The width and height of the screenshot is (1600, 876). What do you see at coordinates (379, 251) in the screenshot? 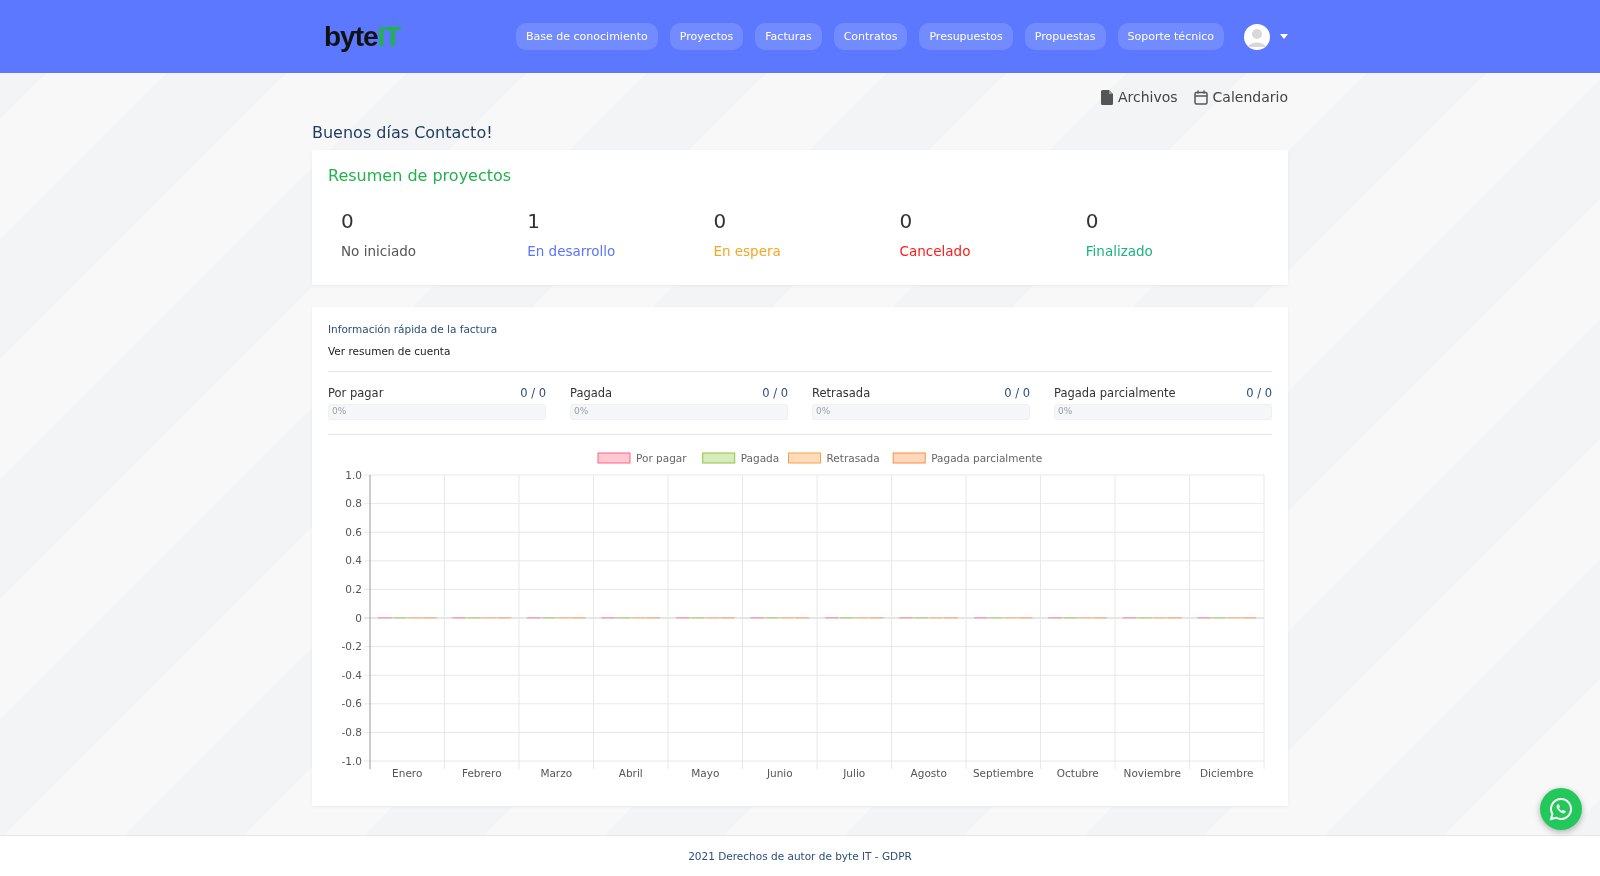
I see `stat-label: No iniciado` at bounding box center [379, 251].